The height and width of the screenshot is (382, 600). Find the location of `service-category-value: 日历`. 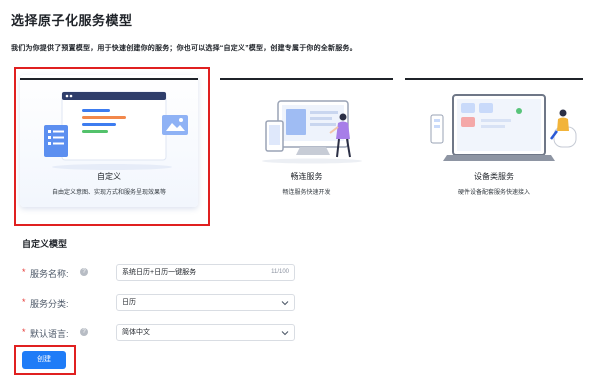

service-category-value: 日历 is located at coordinates (129, 302).